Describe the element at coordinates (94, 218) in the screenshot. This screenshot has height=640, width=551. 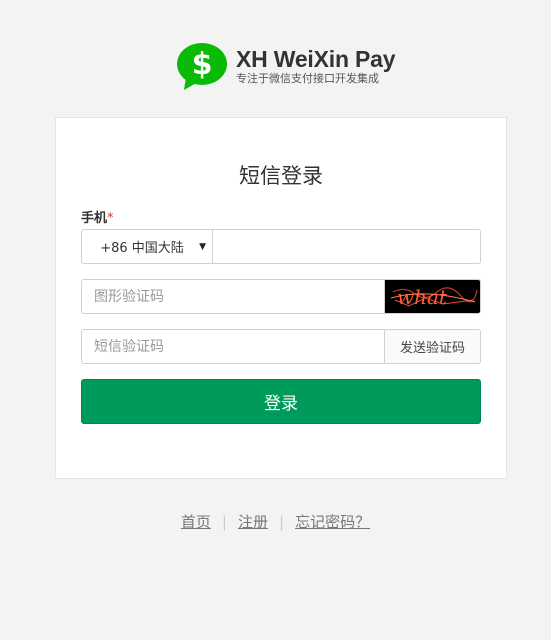
I see `phone-label-text: 手机` at that location.